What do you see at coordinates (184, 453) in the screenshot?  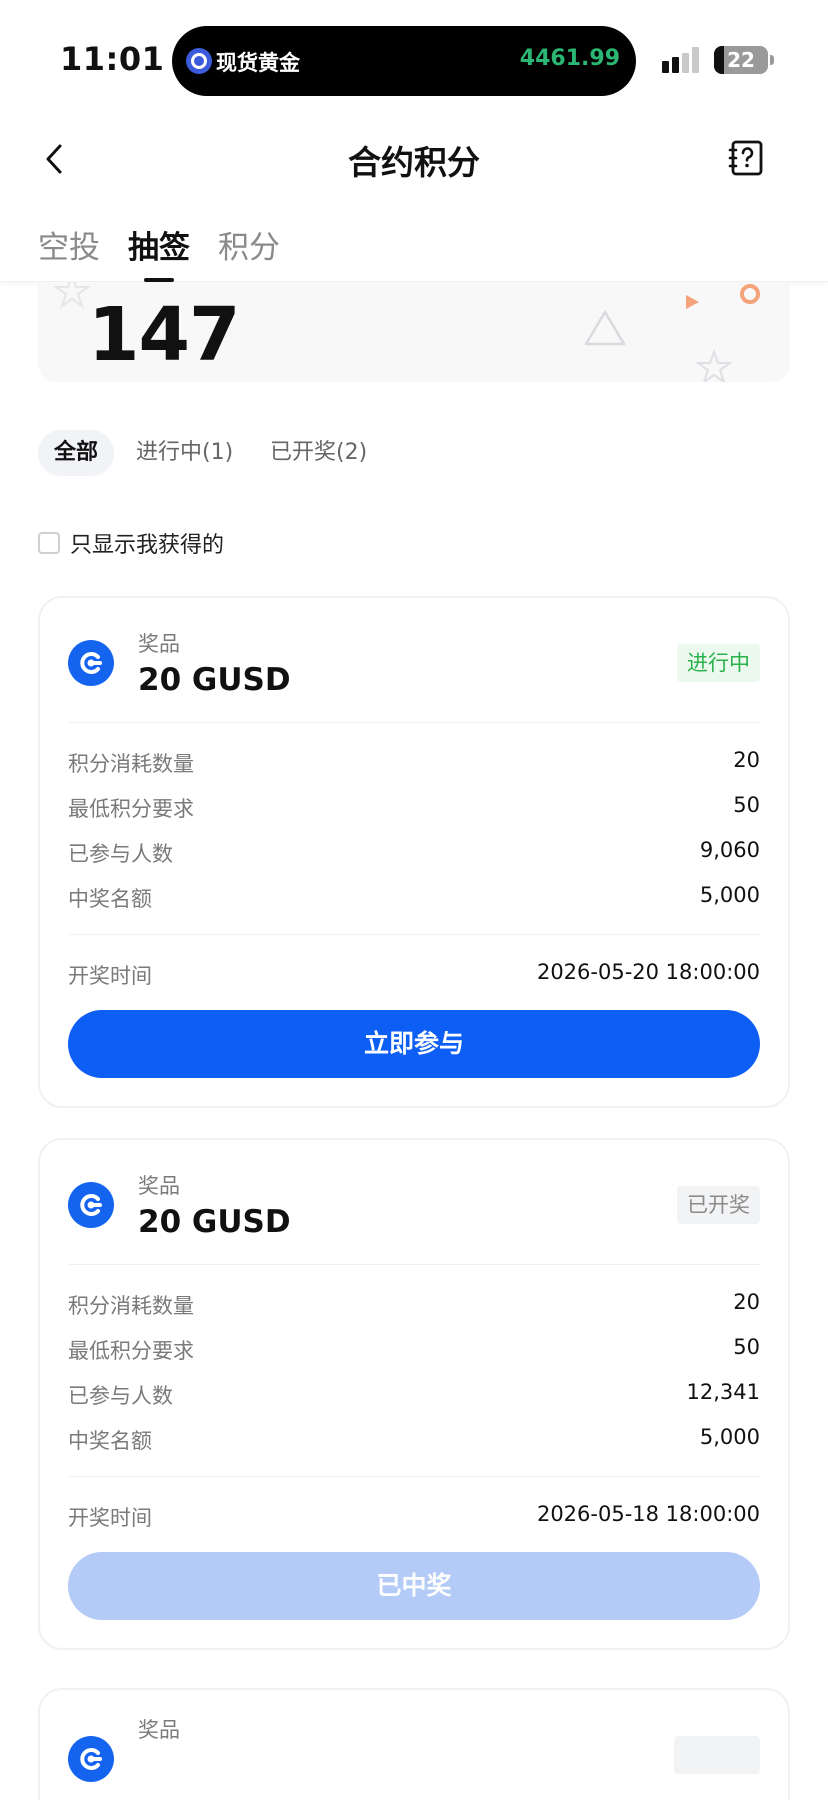 I see `filter-in-progress: 进行中(1)` at bounding box center [184, 453].